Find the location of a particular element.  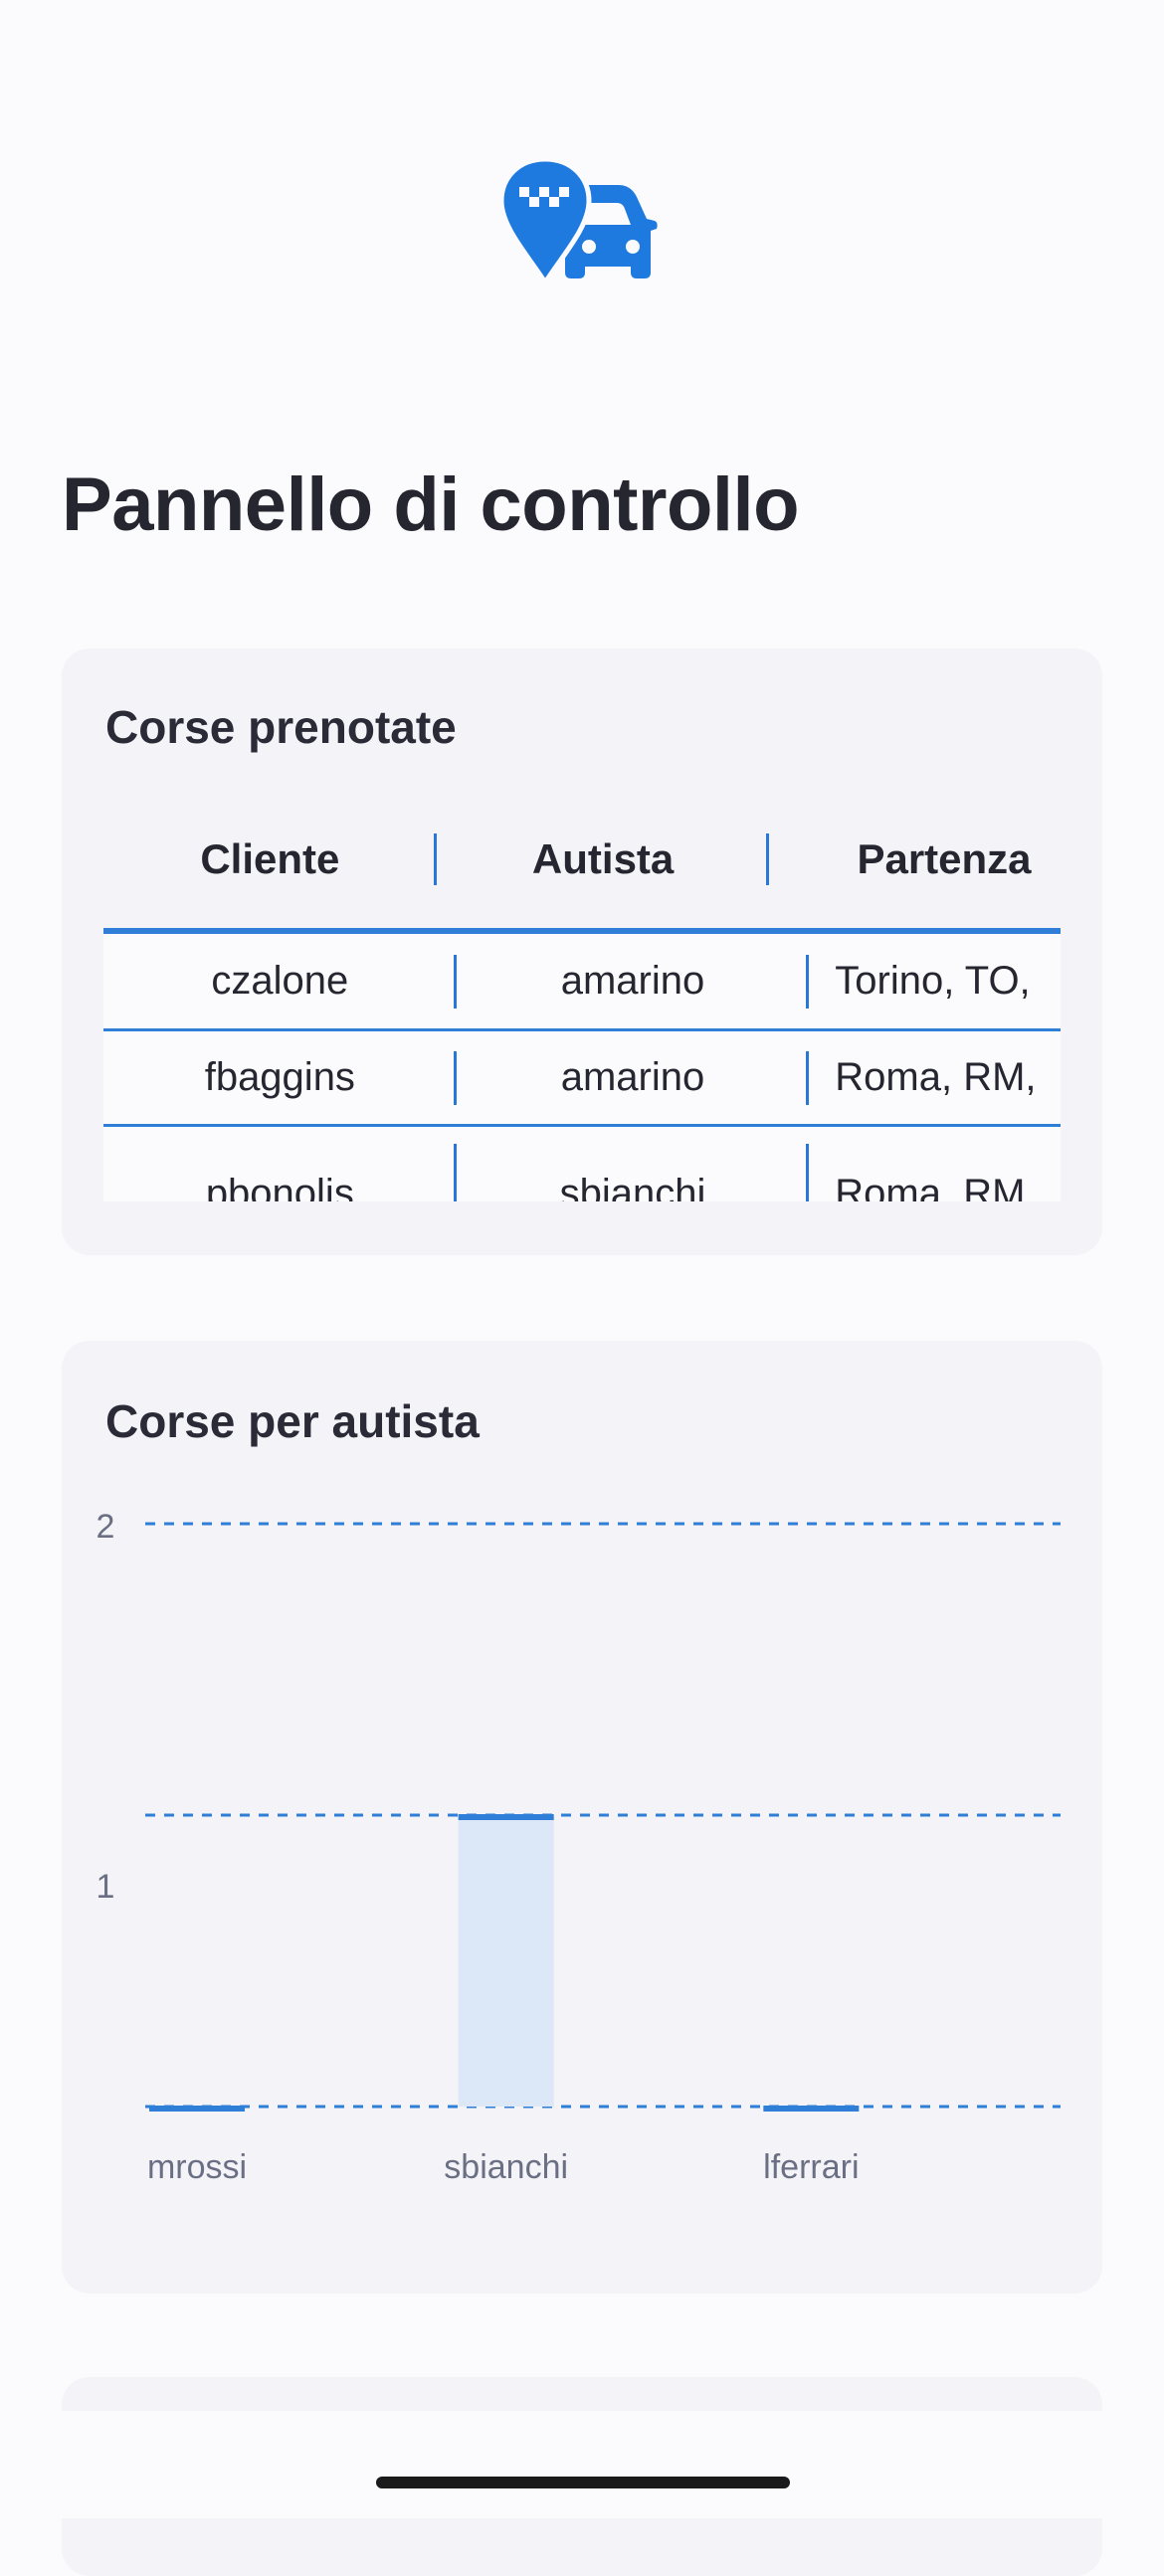

table-row: czalone amarino Torino, TO, is located at coordinates (582, 981).